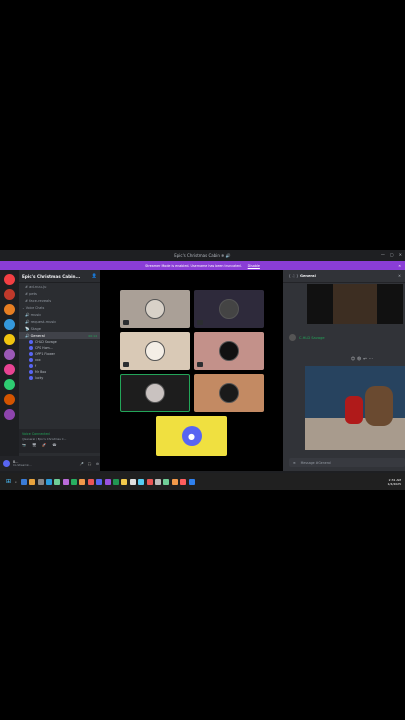  What do you see at coordinates (59, 276) in the screenshot?
I see `server-header: Epic's Christmas Cabin... 👤` at bounding box center [59, 276].